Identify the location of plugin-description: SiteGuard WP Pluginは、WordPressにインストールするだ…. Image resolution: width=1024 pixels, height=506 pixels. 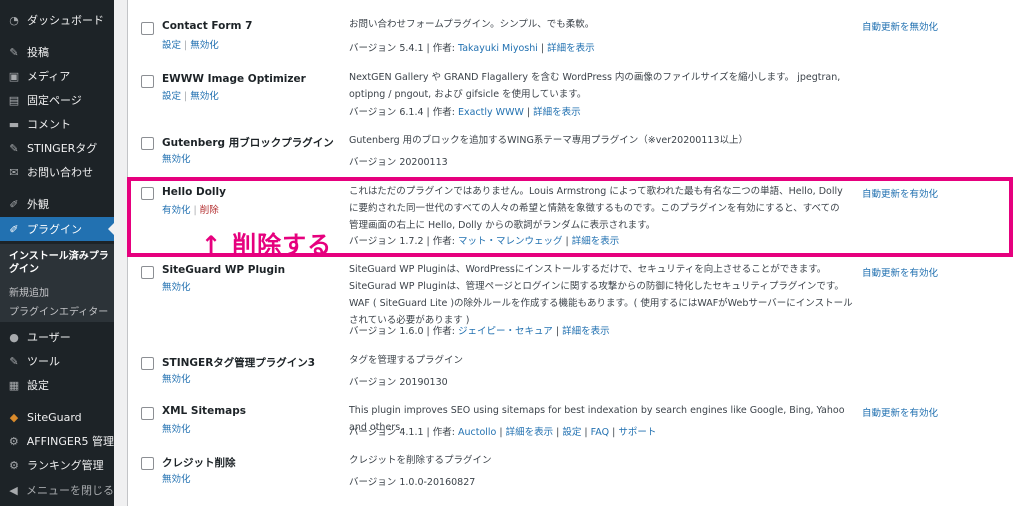
(601, 295).